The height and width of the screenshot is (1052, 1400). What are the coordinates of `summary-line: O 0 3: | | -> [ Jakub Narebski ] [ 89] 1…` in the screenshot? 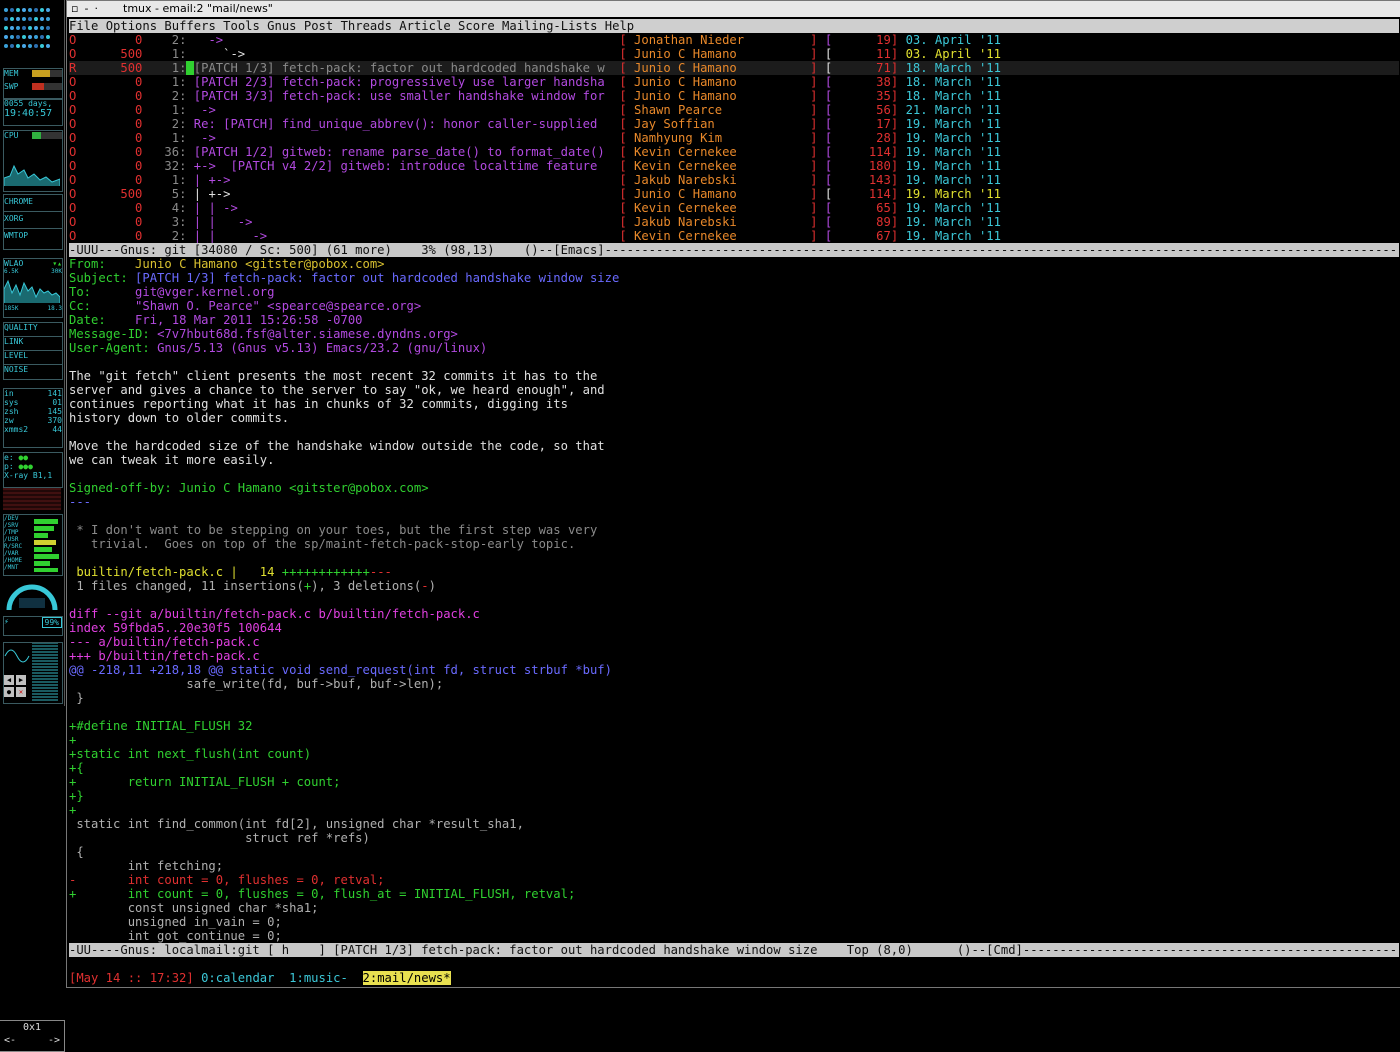 It's located at (734, 222).